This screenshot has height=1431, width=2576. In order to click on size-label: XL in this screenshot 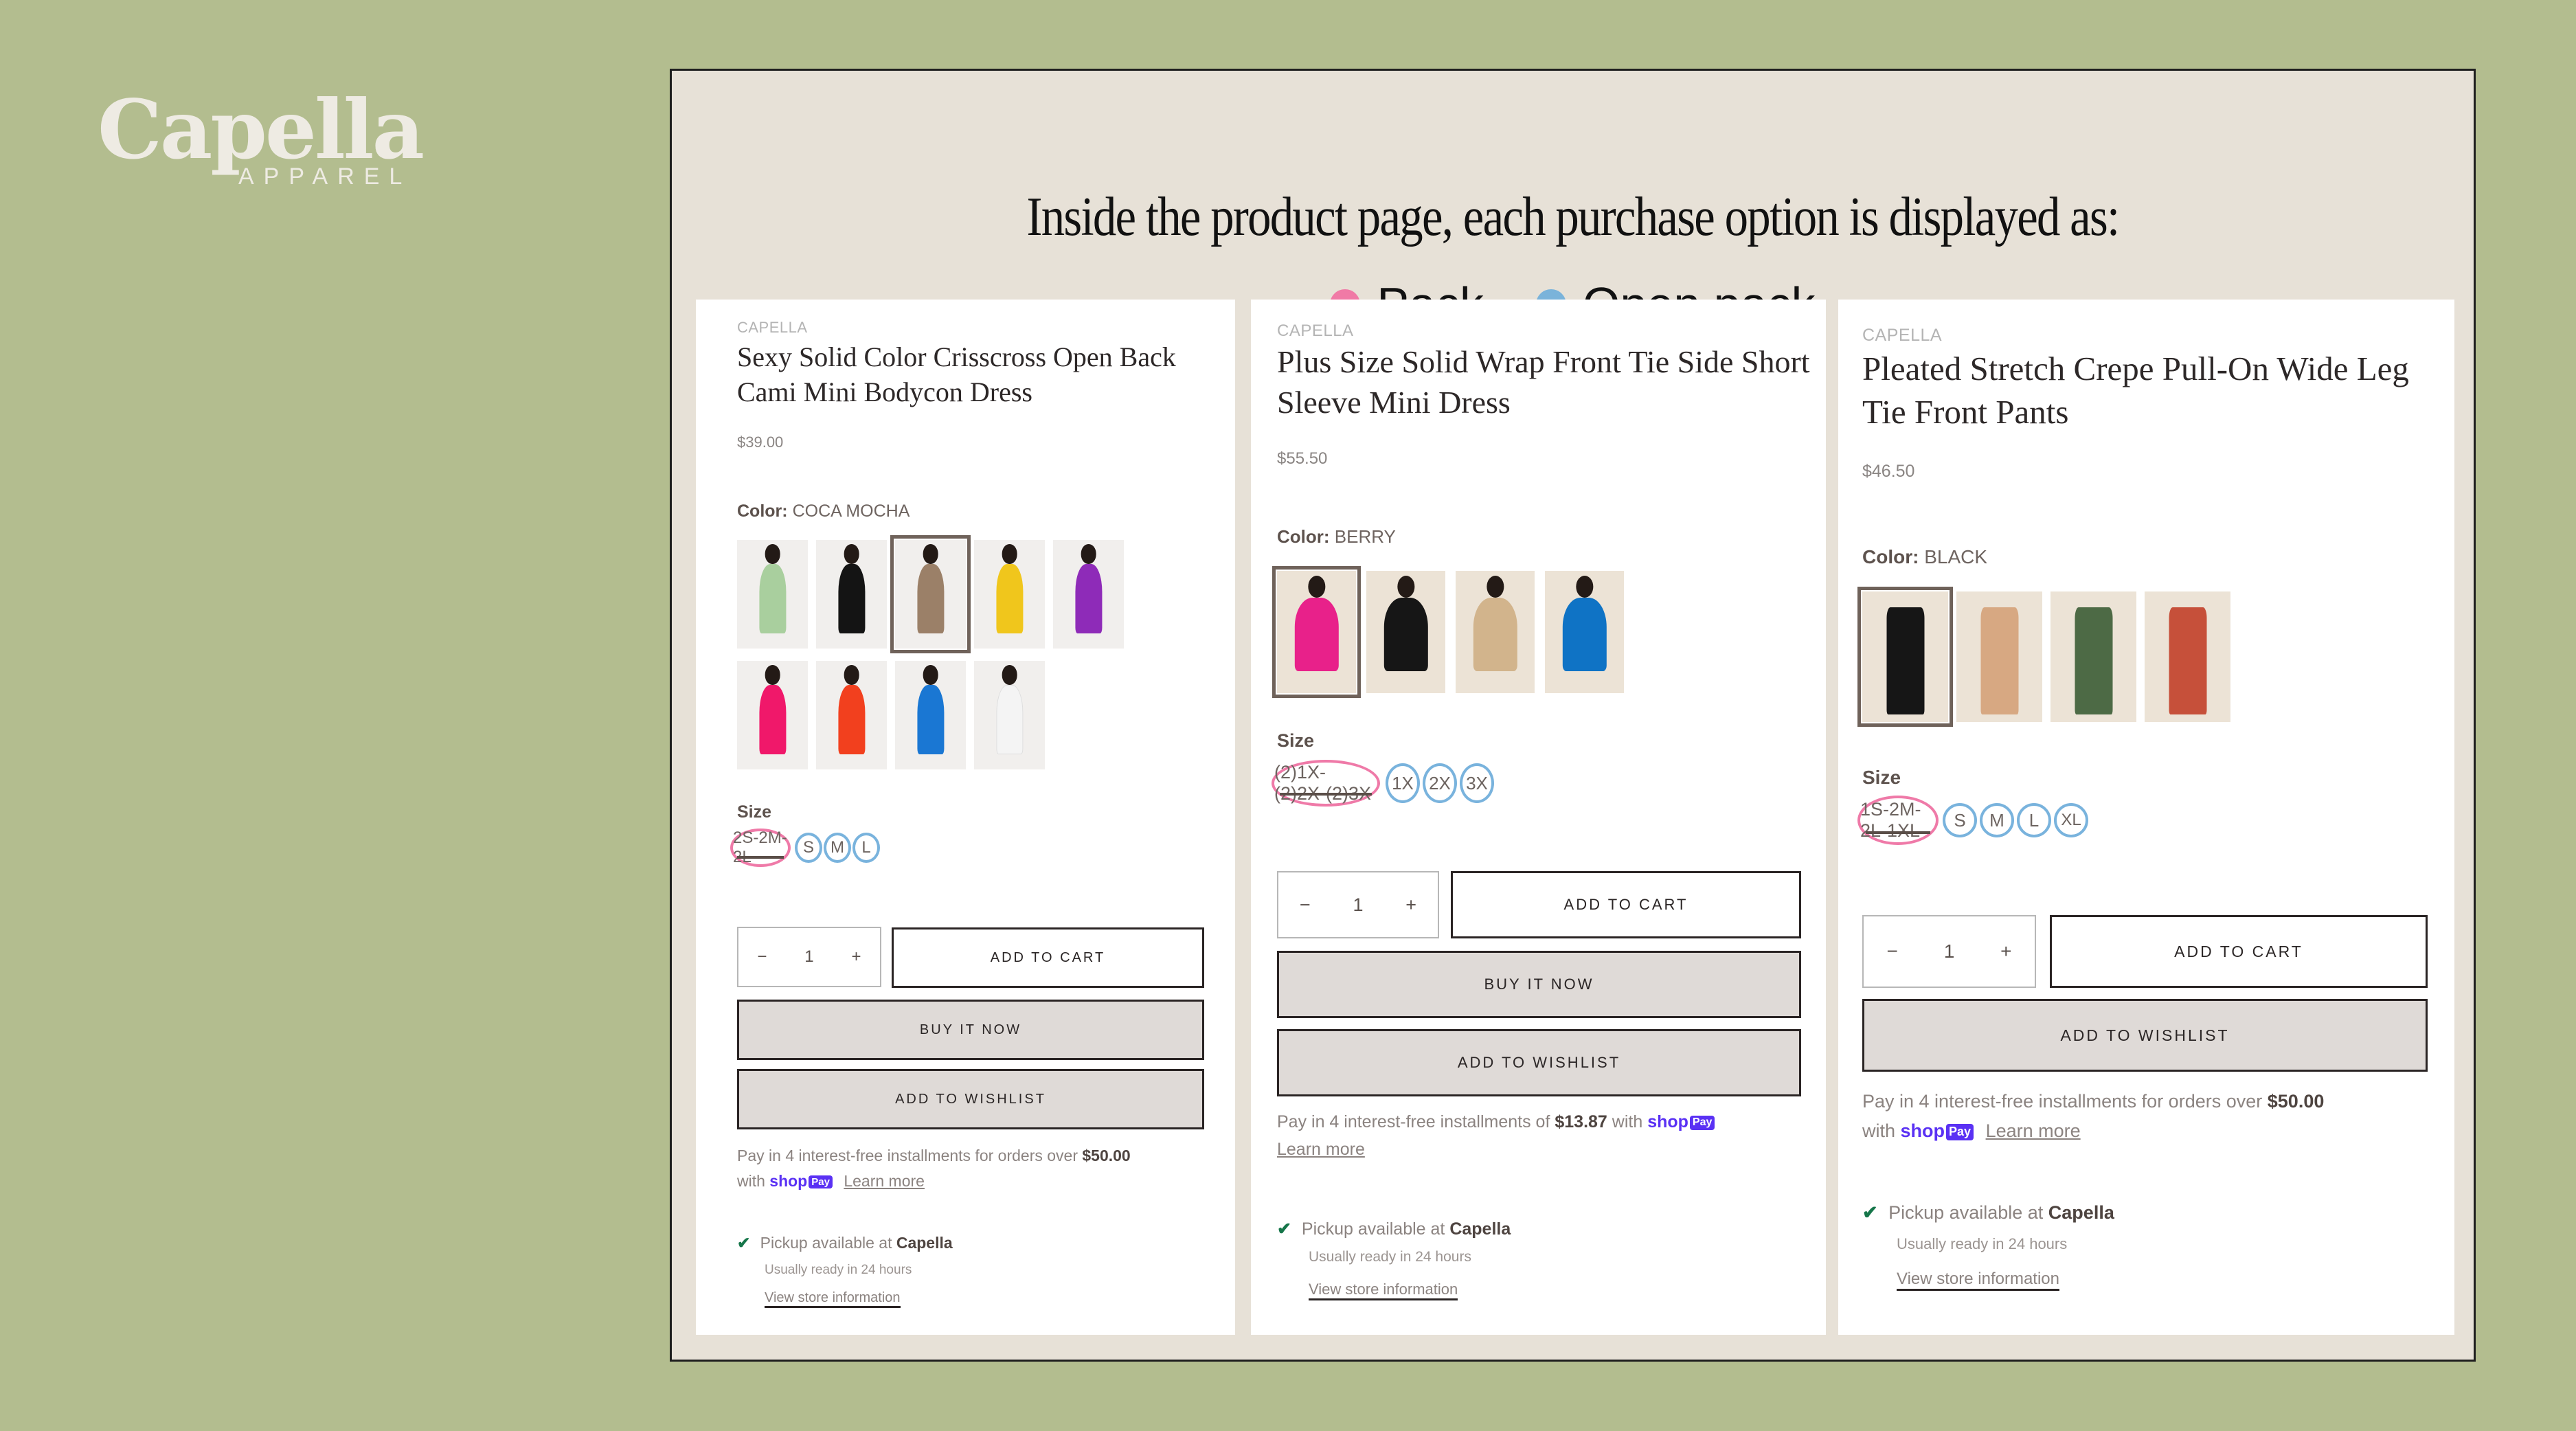, I will do `click(2071, 820)`.